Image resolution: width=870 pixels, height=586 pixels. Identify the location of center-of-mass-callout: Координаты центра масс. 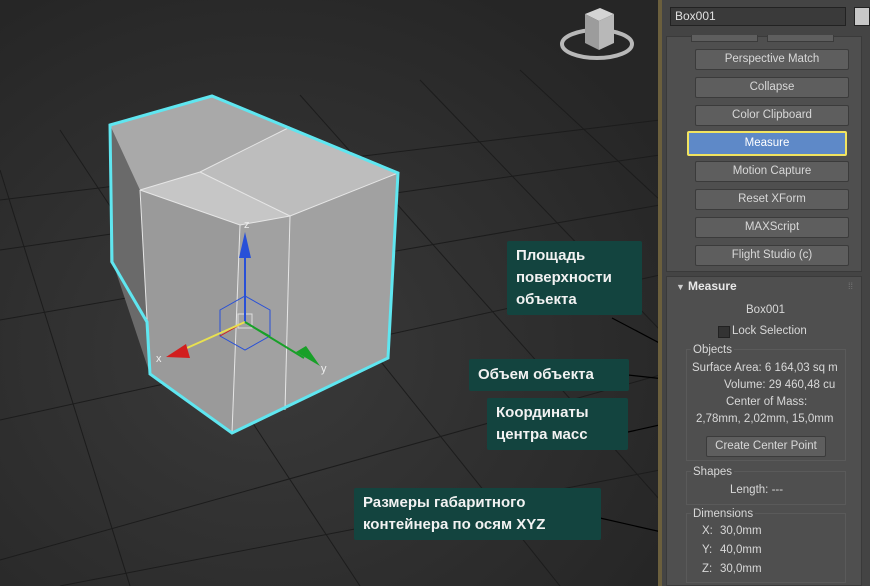
(557, 424).